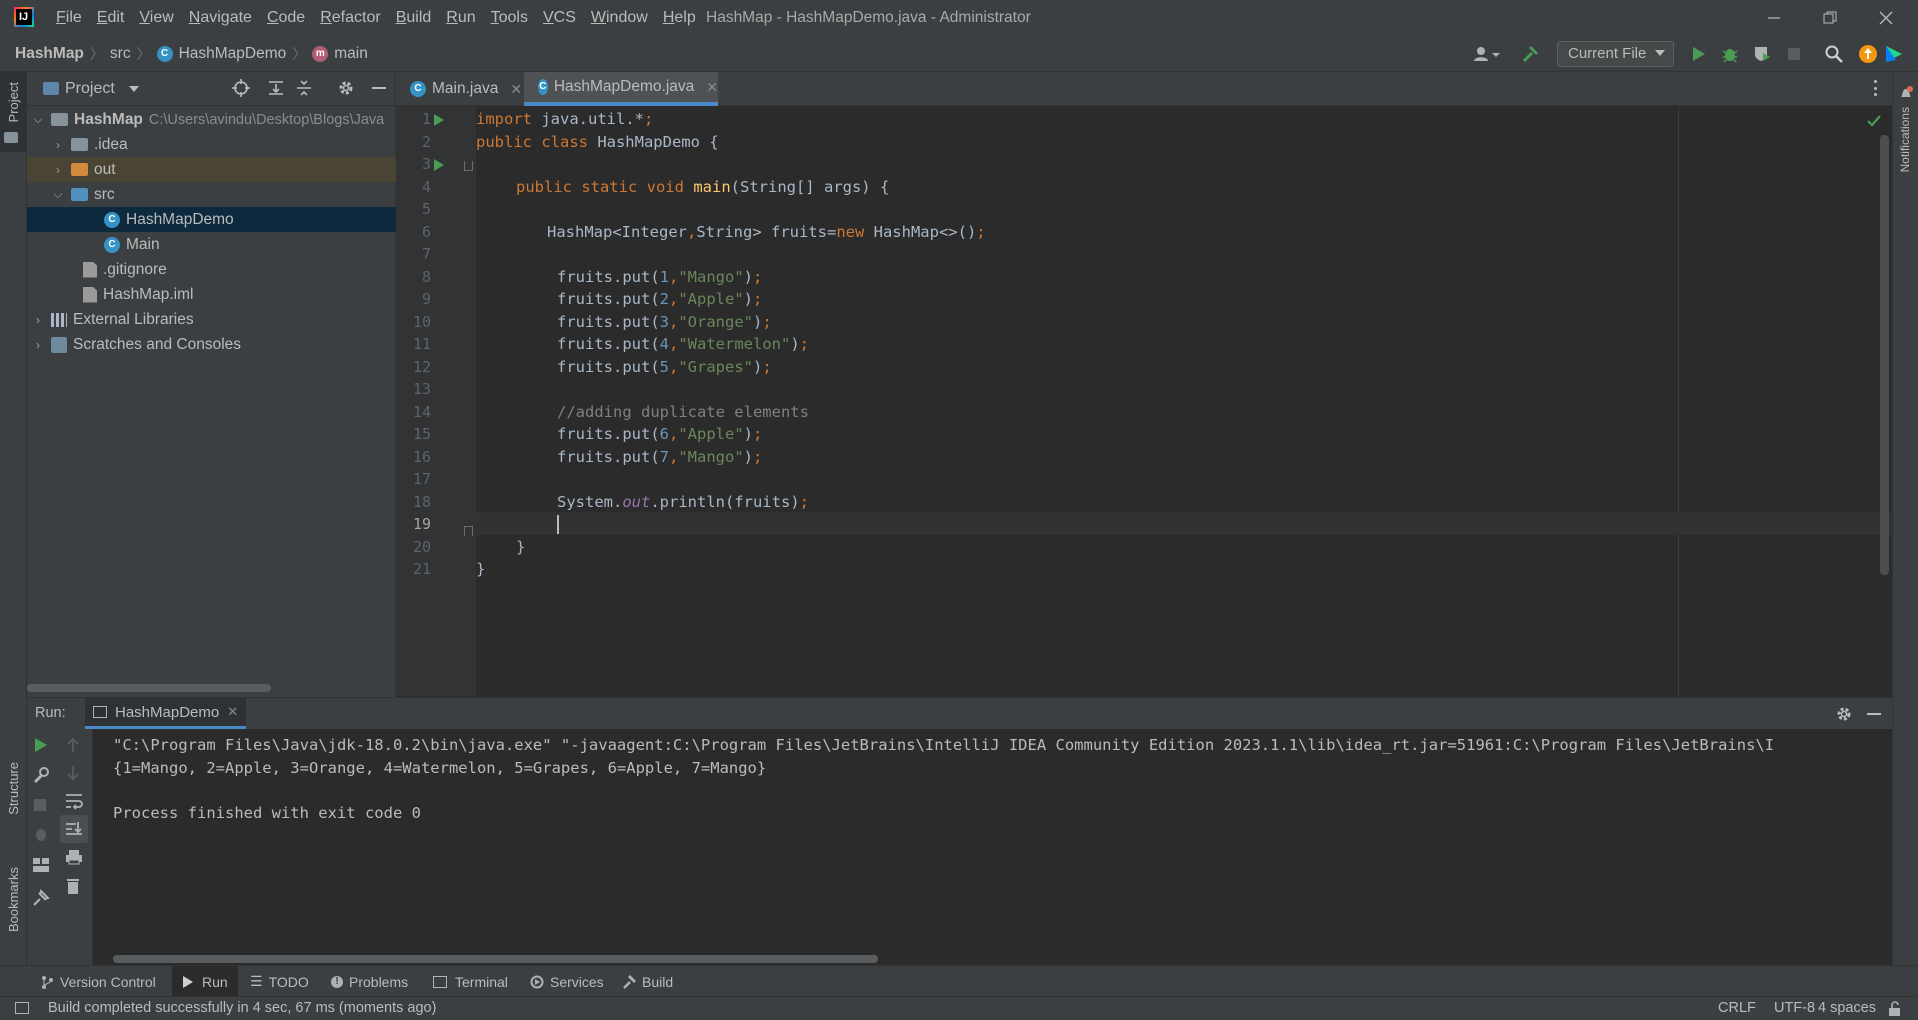 Image resolution: width=1918 pixels, height=1020 pixels. I want to click on coverage-button, so click(1762, 54).